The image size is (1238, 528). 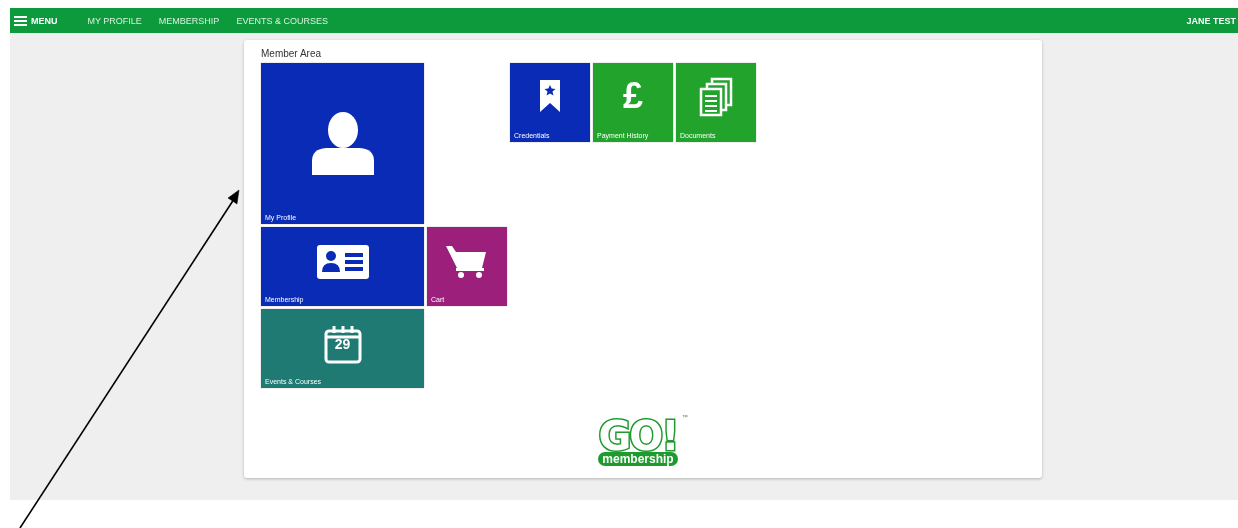 What do you see at coordinates (282, 20) in the screenshot?
I see `nav-link: EVENTS & COURSES` at bounding box center [282, 20].